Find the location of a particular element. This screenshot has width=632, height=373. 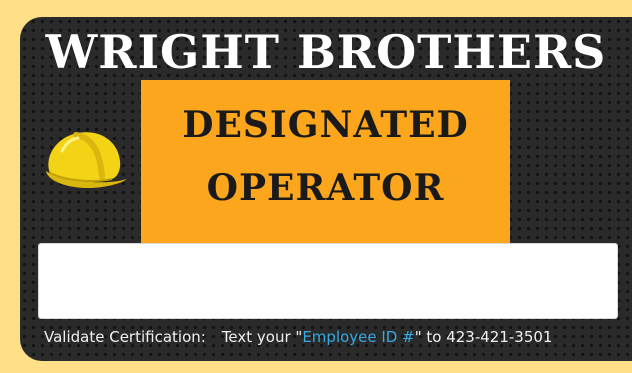

validation-text-after: " to 423-421-3501 is located at coordinates (483, 337).